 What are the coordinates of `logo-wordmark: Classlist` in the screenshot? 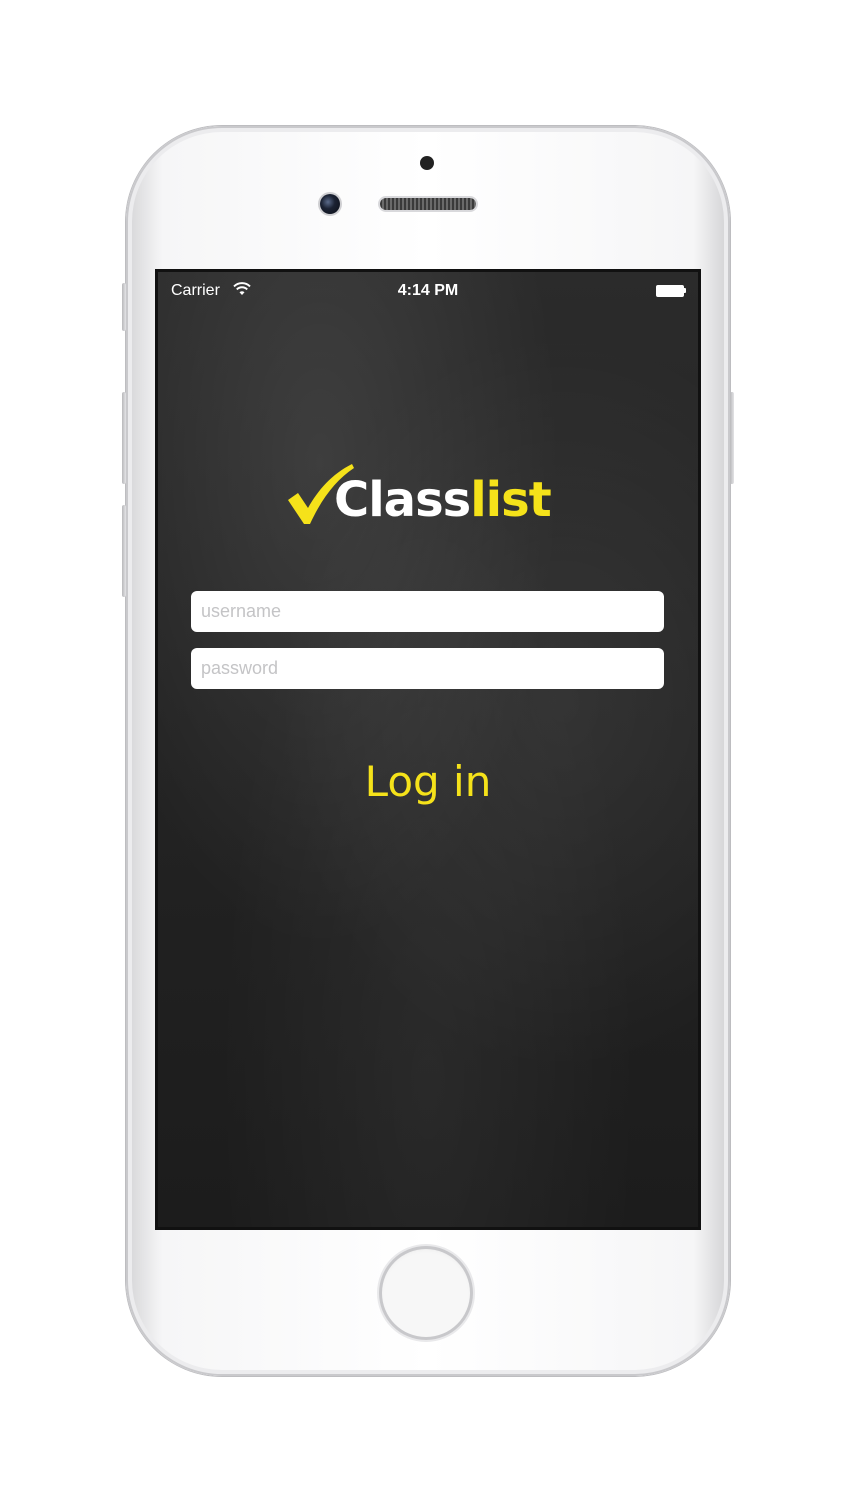 It's located at (443, 500).